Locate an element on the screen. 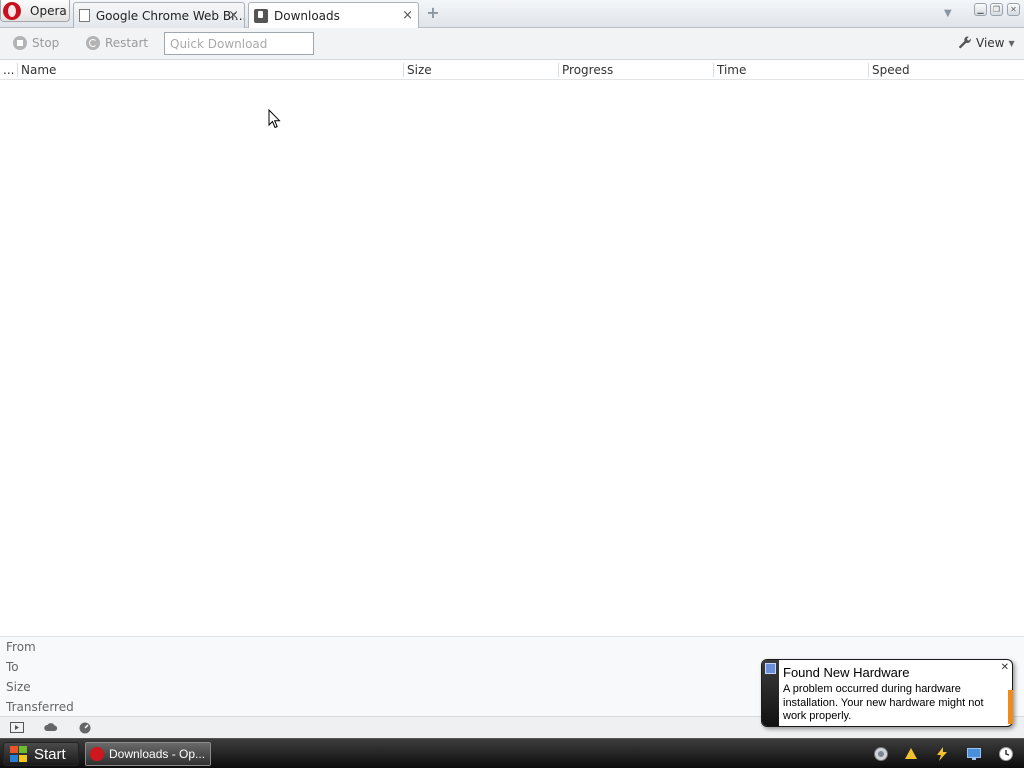 This screenshot has width=1024, height=768. close-window-icon: ✕ is located at coordinates (1013, 9).